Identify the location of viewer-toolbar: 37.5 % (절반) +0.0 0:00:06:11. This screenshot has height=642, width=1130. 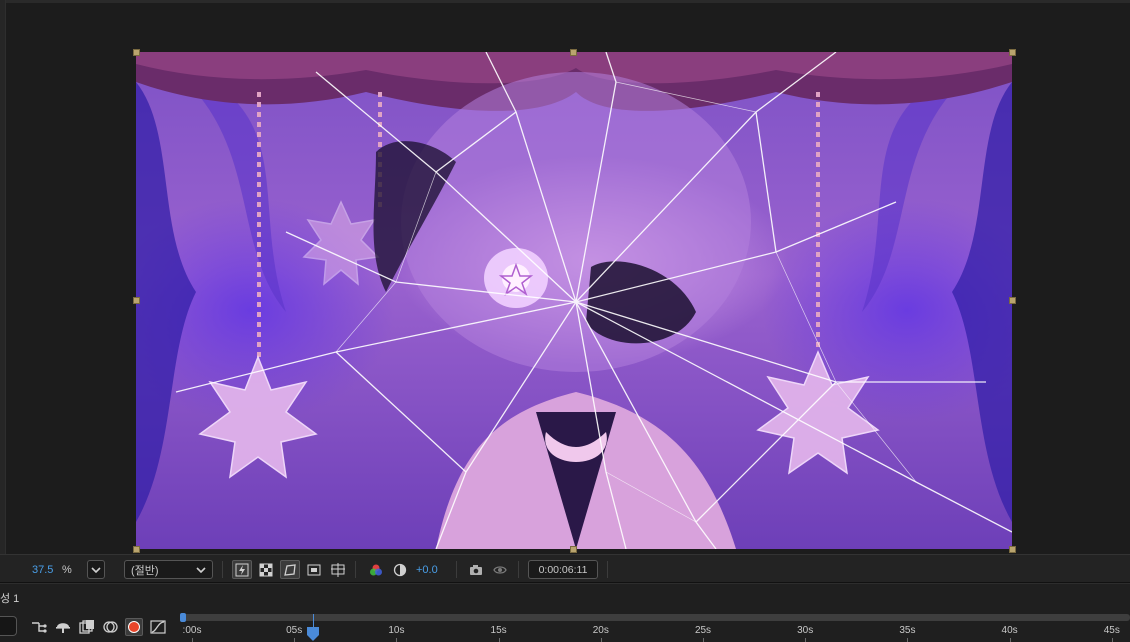
(565, 568).